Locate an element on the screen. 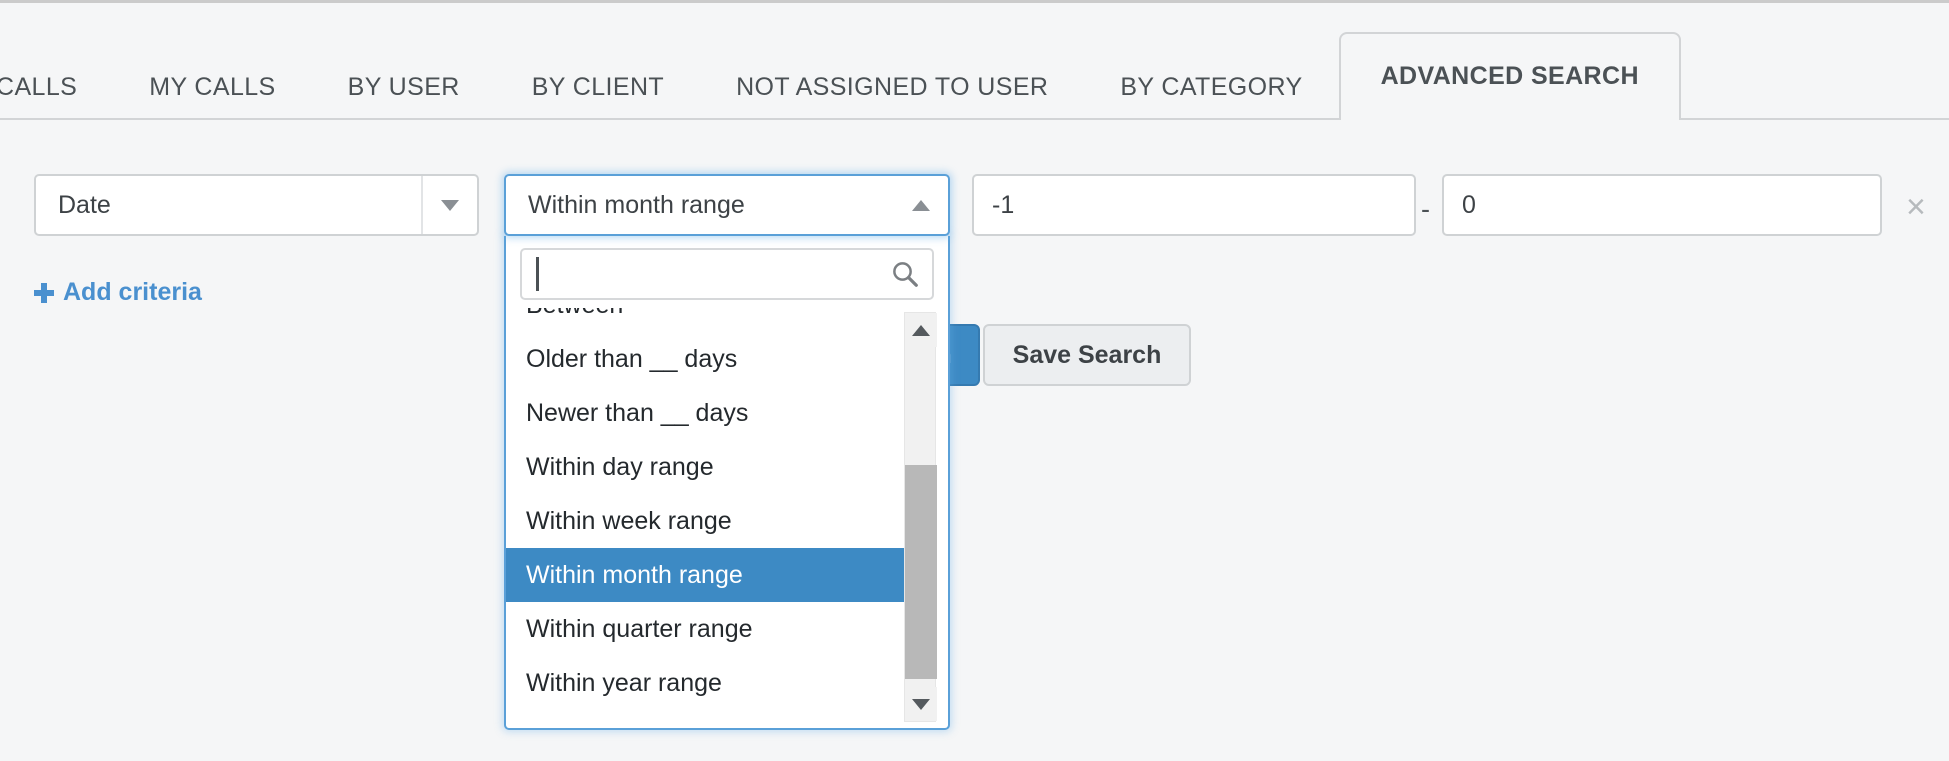 The width and height of the screenshot is (1949, 761). criteria-value-to-text: 0 is located at coordinates (1469, 204).